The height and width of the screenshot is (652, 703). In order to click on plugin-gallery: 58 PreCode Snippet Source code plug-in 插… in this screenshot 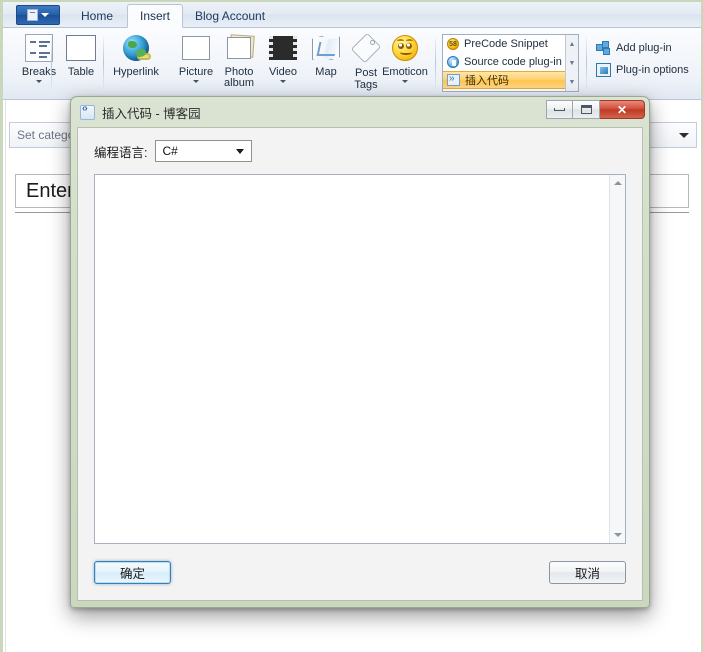, I will do `click(510, 63)`.